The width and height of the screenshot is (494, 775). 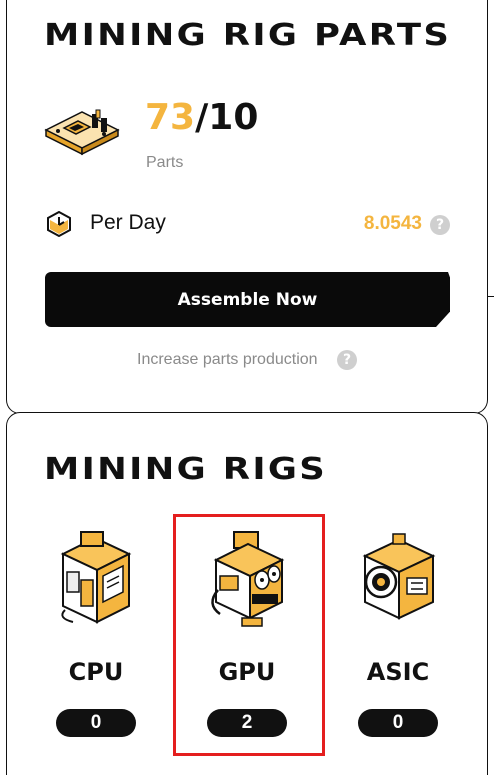 I want to click on rig-label-asic: ASIC, so click(x=398, y=672).